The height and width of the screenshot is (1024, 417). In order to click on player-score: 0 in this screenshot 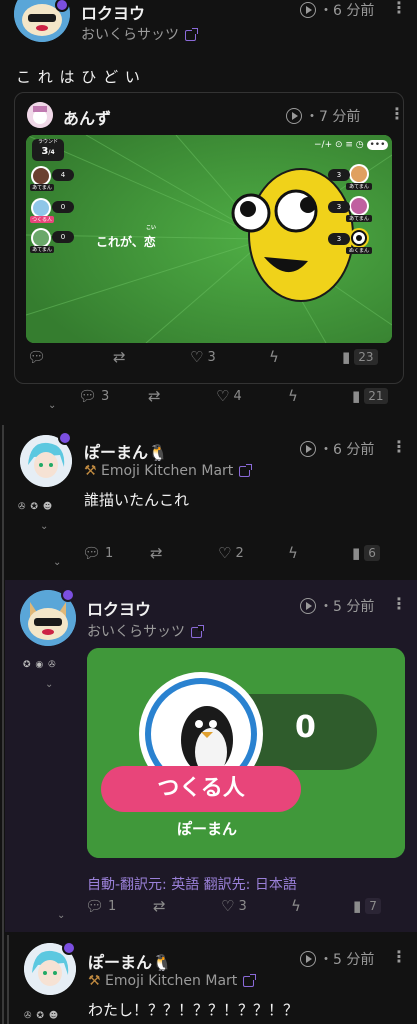, I will do `click(305, 727)`.